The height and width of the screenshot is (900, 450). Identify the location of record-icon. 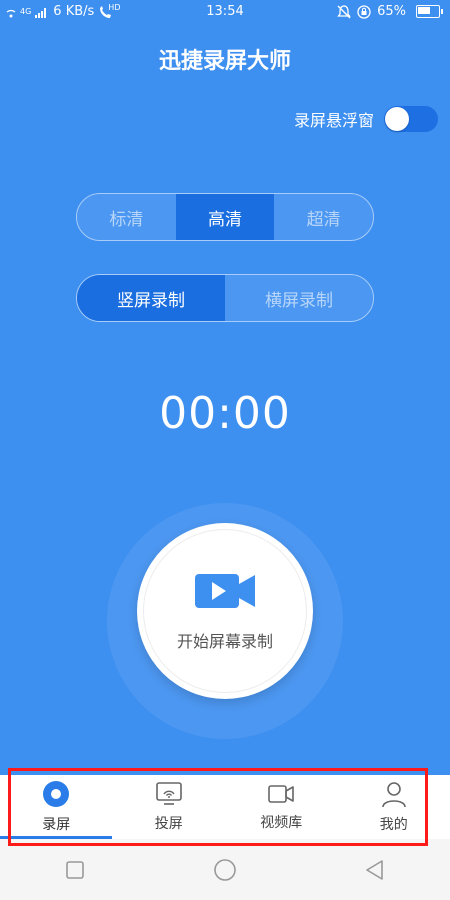
(56, 794).